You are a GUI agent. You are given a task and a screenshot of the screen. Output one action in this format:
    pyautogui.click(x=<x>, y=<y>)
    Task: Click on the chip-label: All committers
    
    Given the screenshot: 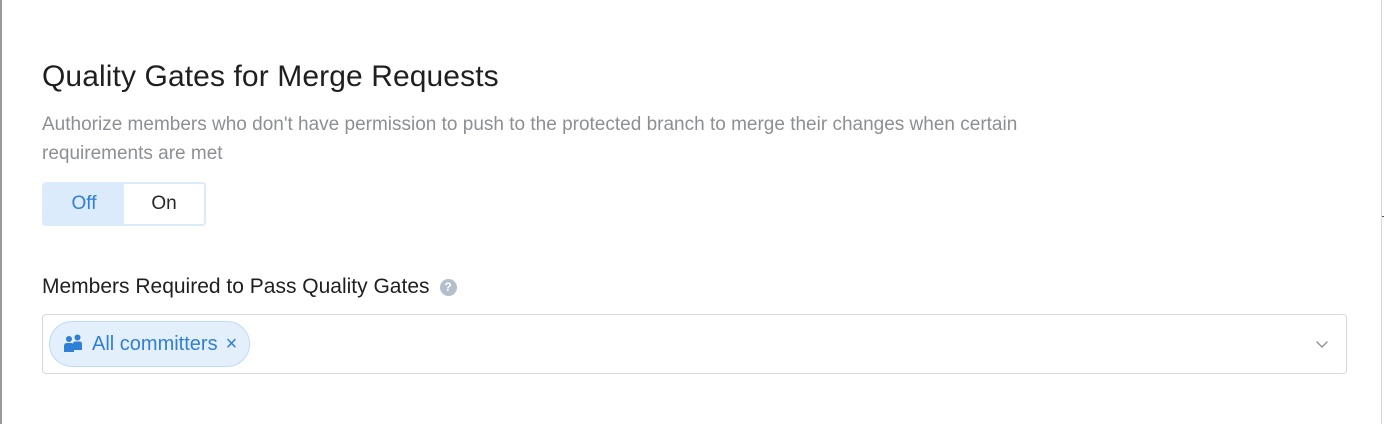 What is the action you would take?
    pyautogui.click(x=155, y=343)
    